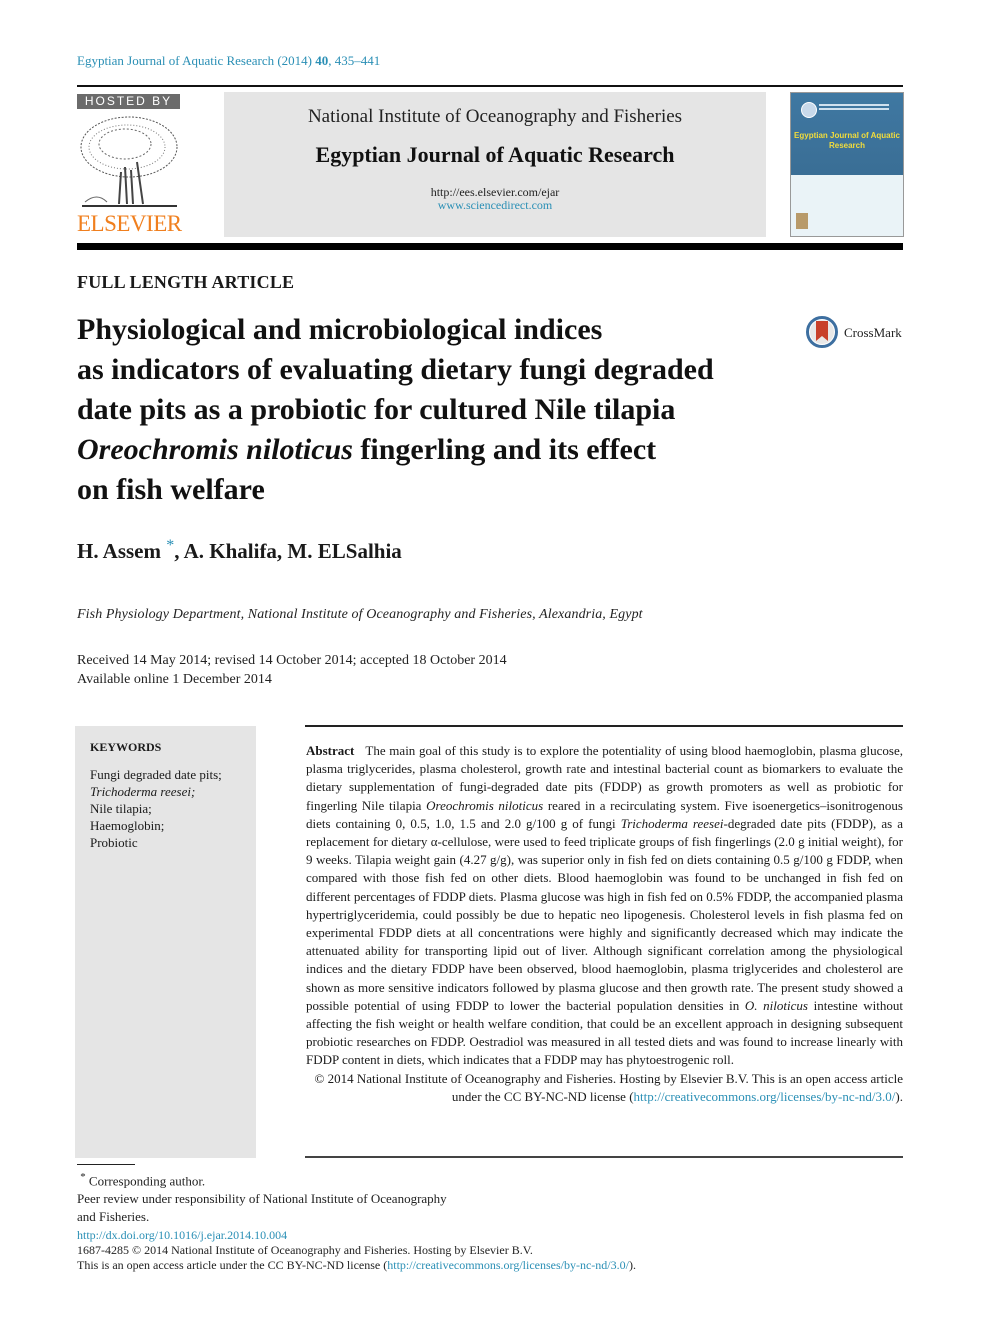 Image resolution: width=992 pixels, height=1323 pixels. I want to click on keyword-item: Trichoderma reesei;, so click(143, 791).